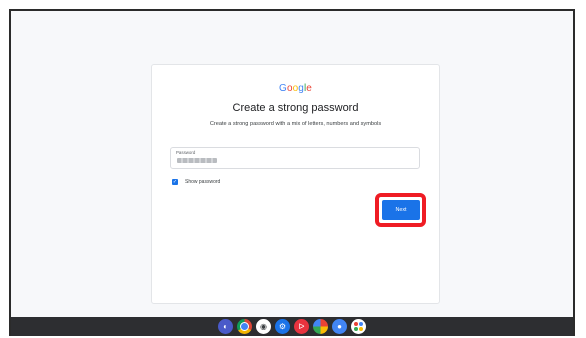 This screenshot has height=338, width=586. Describe the element at coordinates (282, 326) in the screenshot. I see `settings-icon: ⚙` at that location.